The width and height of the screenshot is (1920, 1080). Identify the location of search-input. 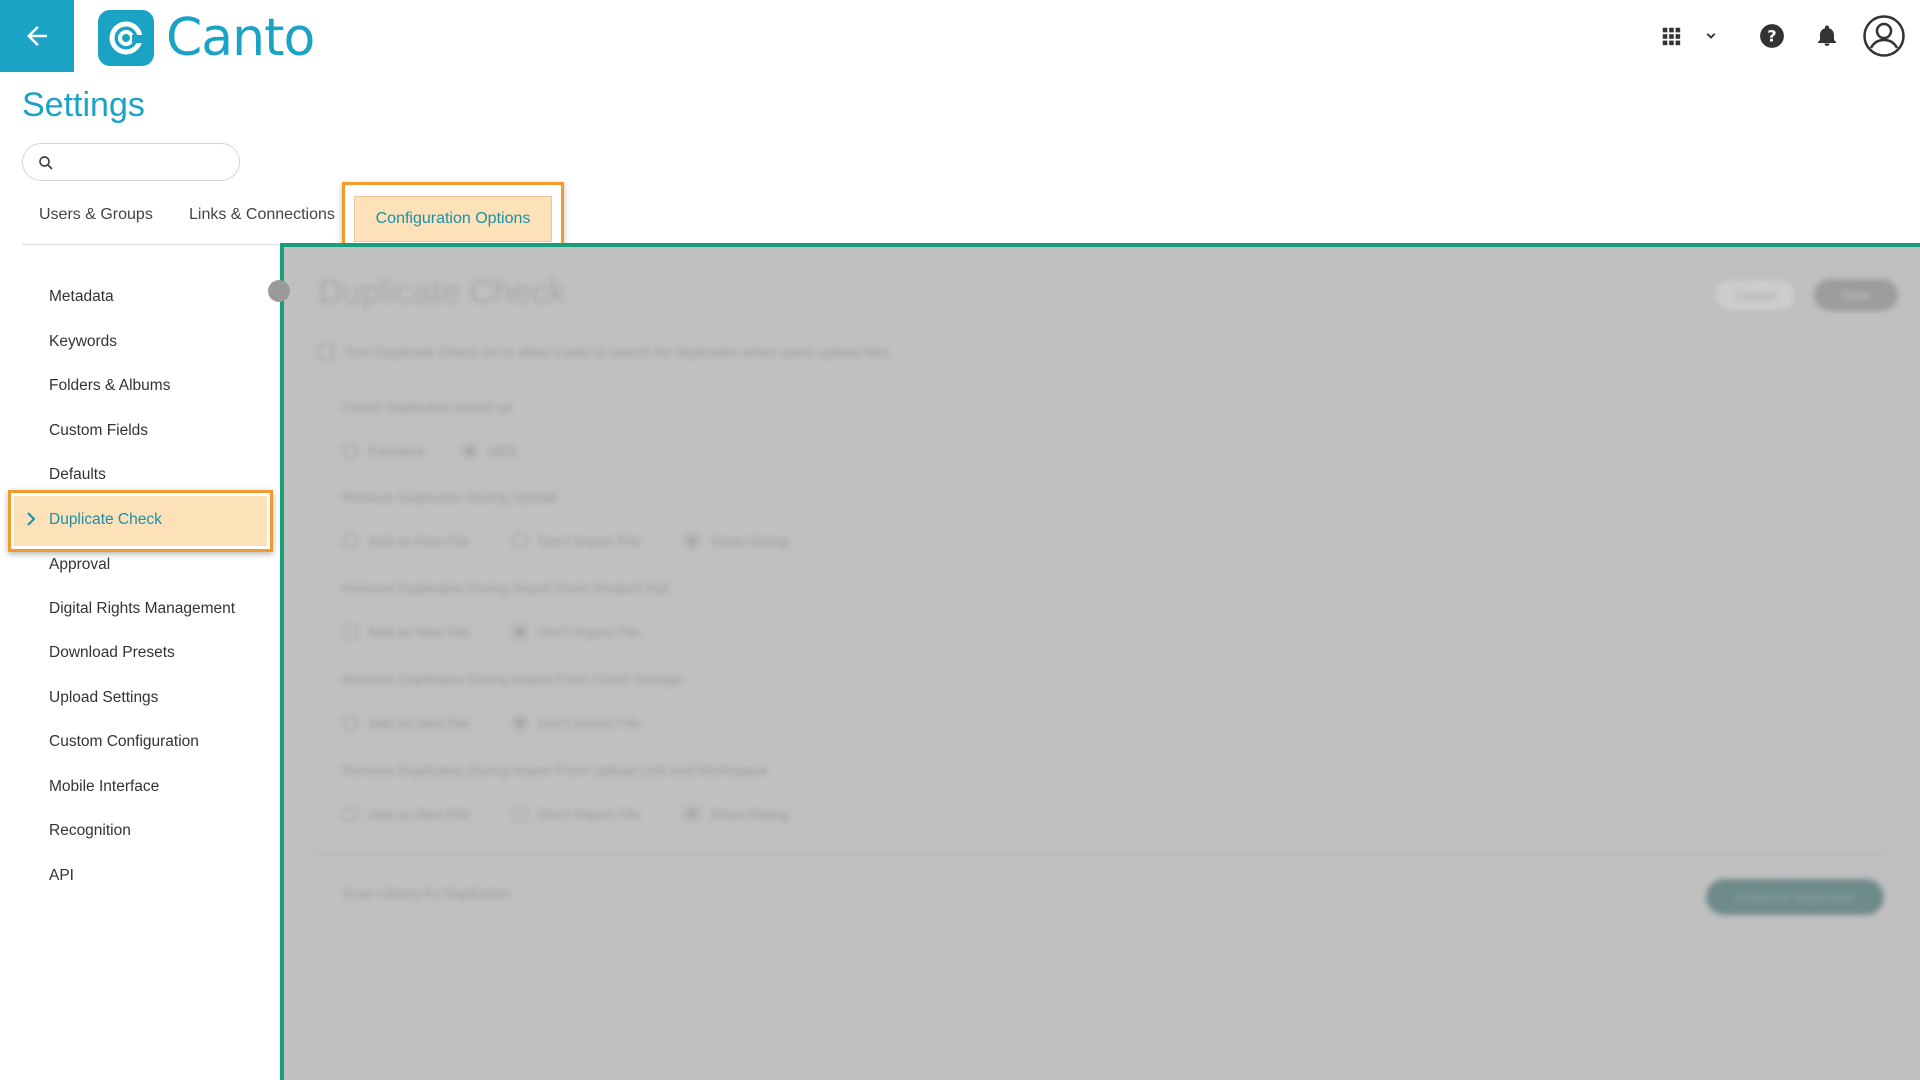
(147, 162).